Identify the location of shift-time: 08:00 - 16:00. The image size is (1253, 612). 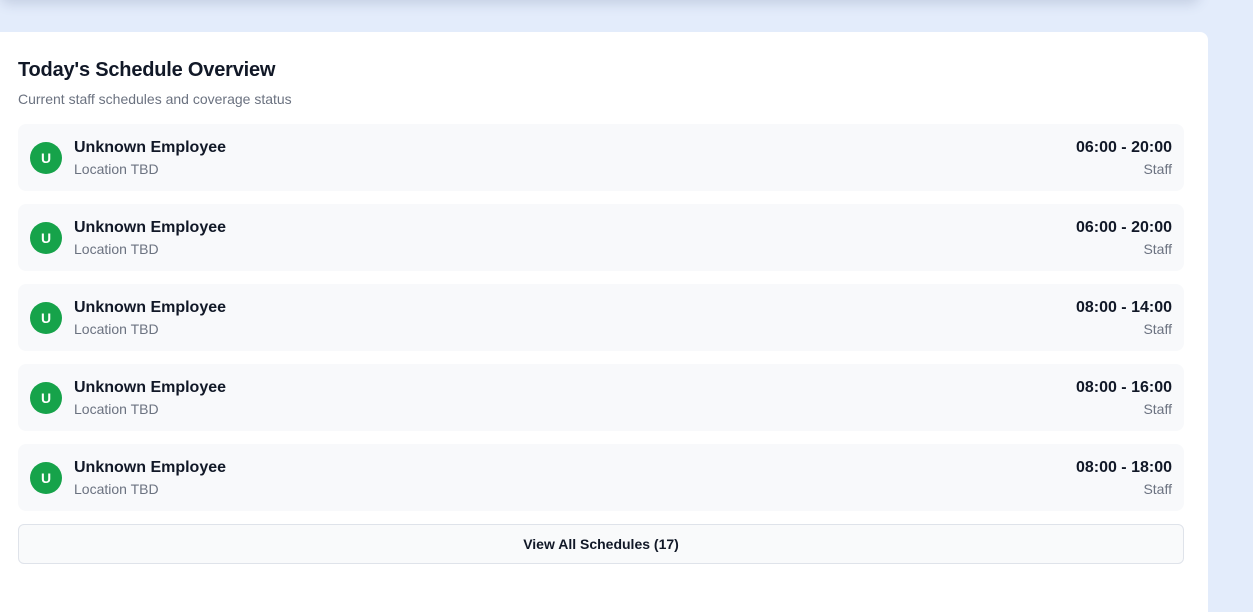
(1123, 387).